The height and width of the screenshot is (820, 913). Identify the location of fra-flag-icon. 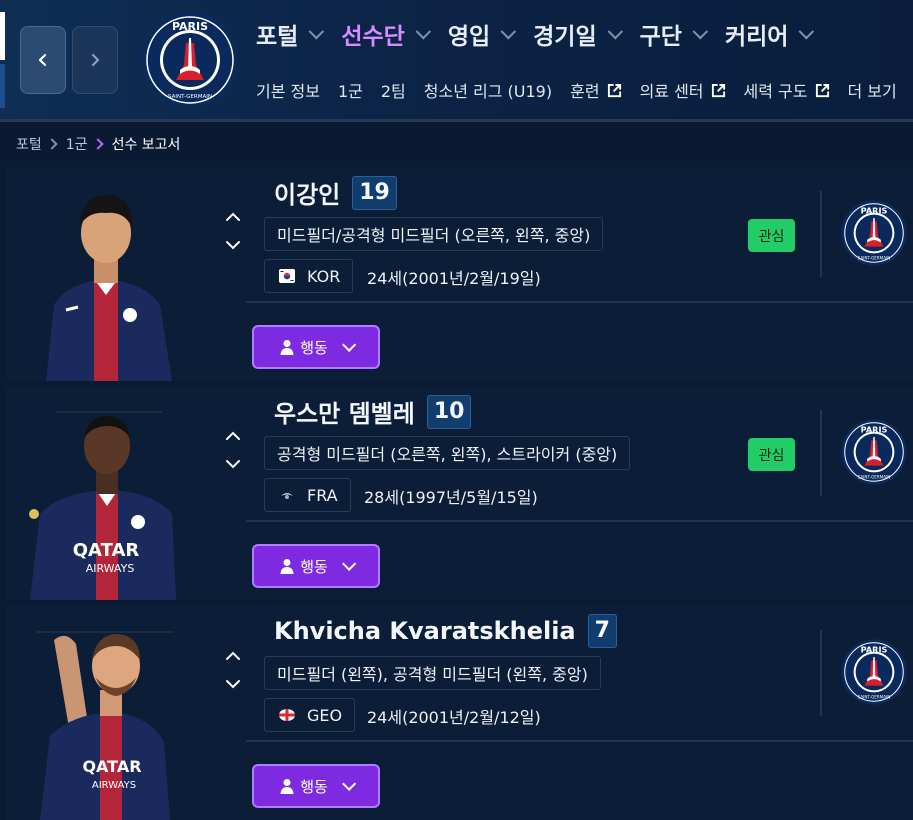
(287, 496).